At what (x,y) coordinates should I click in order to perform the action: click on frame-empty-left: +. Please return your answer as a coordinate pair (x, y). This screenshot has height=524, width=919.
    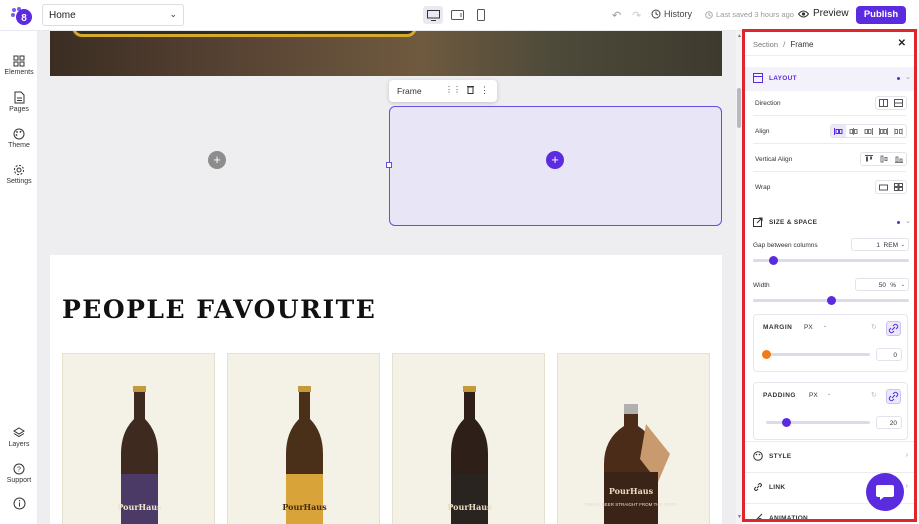
    Looking at the image, I should click on (219, 166).